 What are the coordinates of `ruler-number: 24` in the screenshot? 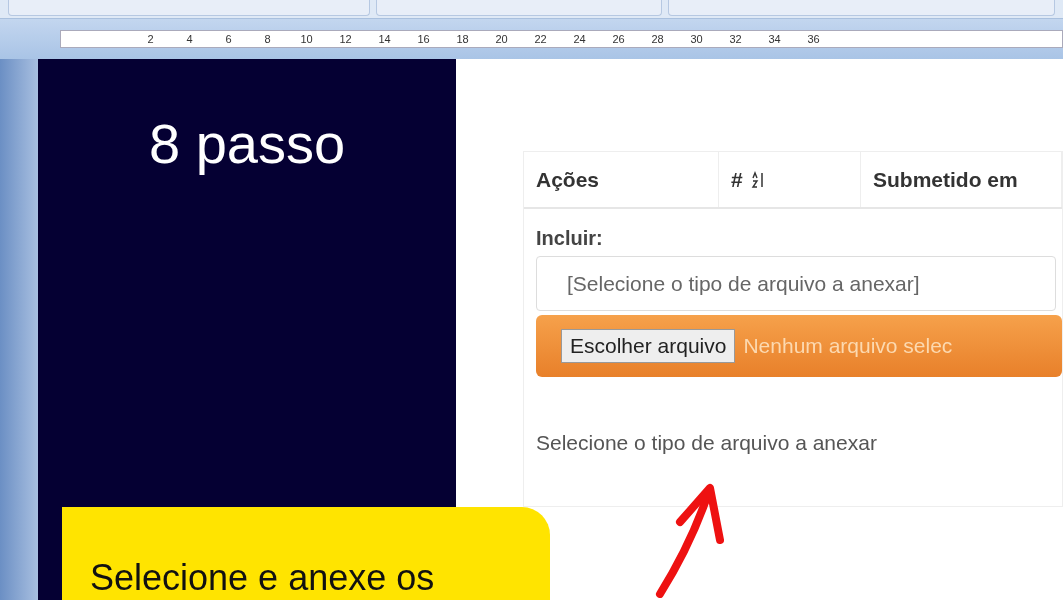 It's located at (579, 39).